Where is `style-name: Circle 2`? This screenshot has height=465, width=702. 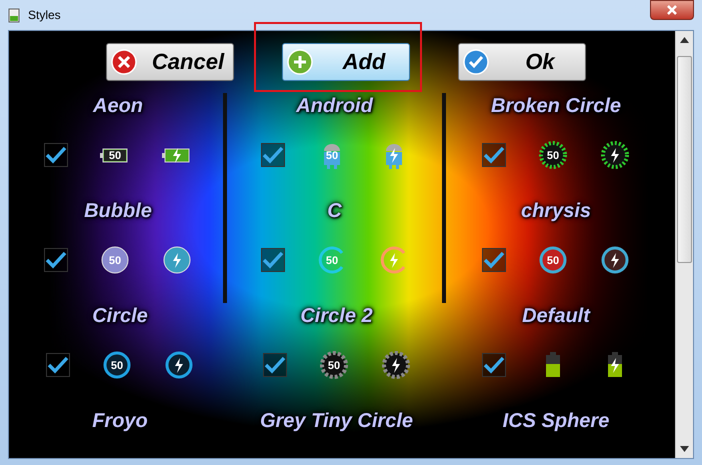
style-name: Circle 2 is located at coordinates (336, 316).